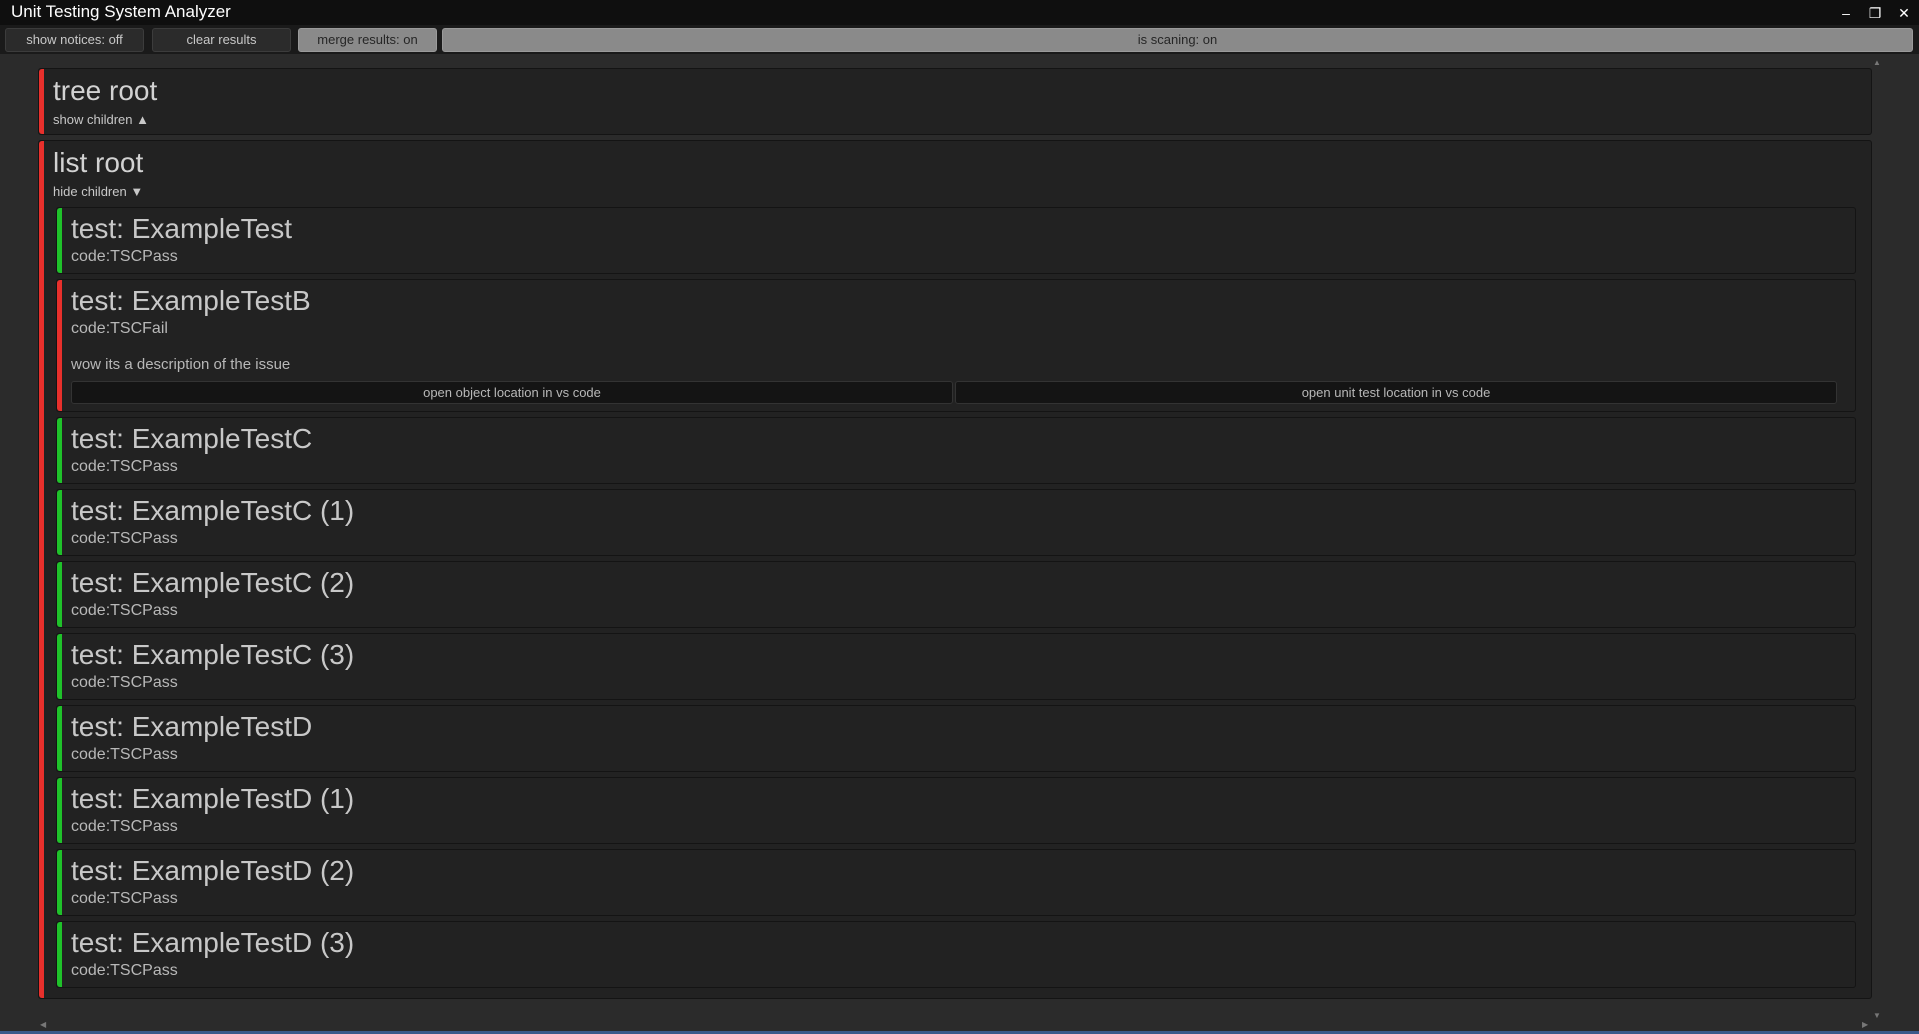 This screenshot has height=1034, width=1919. I want to click on test-title: test: ExampleTestD, so click(192, 726).